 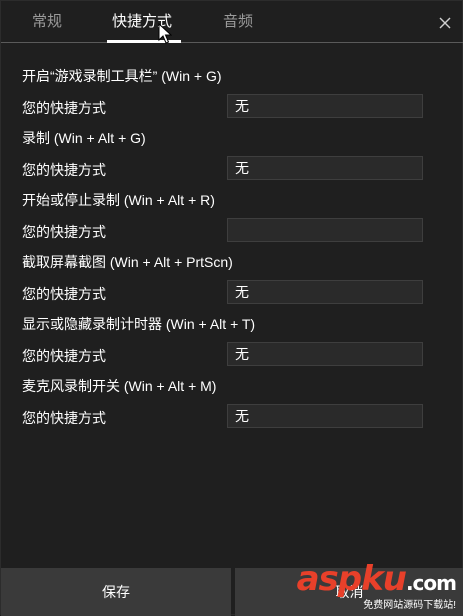 I want to click on shortcut-title: 截取屏幕截图 (Win + Alt + PrtScn), so click(x=127, y=262).